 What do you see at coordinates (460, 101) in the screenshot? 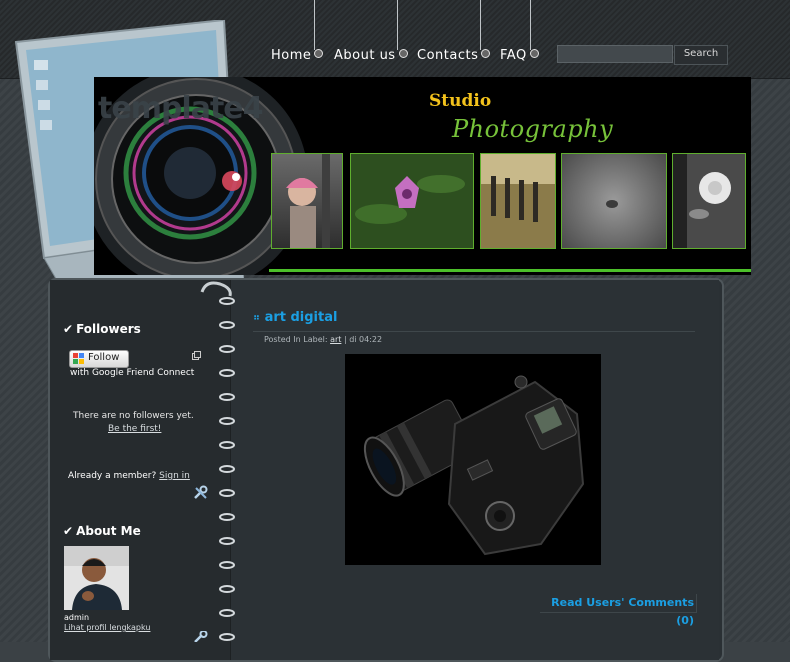
I see `banner-studio-text: Studio` at bounding box center [460, 101].